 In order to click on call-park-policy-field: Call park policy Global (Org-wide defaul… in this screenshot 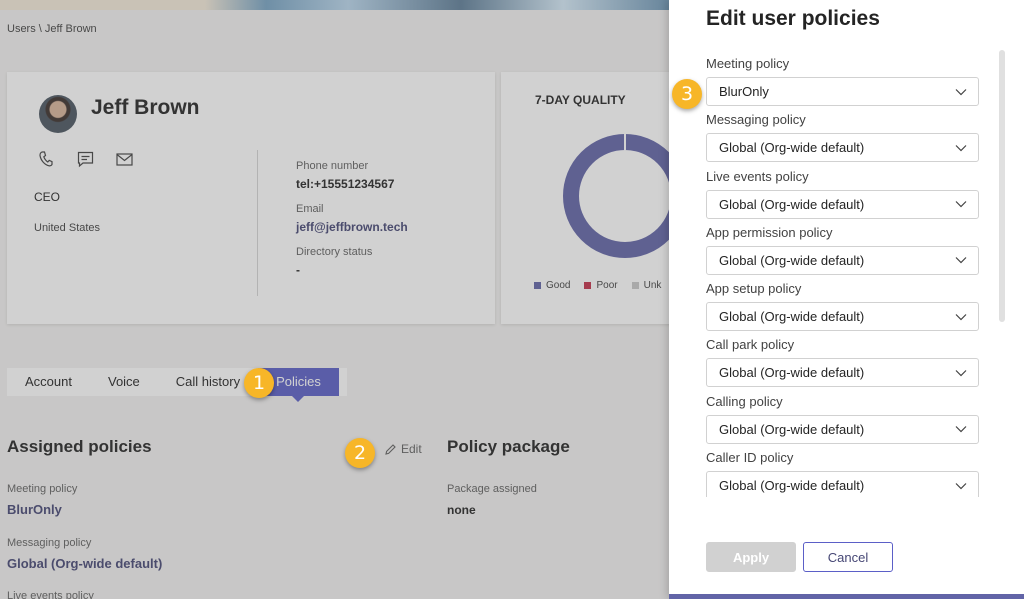, I will do `click(846, 364)`.